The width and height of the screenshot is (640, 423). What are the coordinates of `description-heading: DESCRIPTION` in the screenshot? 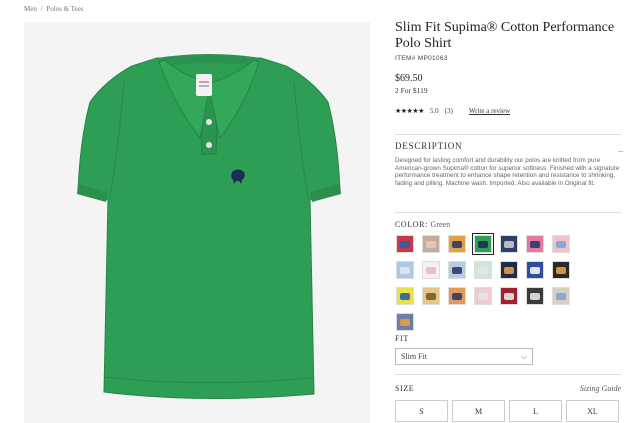 It's located at (428, 146).